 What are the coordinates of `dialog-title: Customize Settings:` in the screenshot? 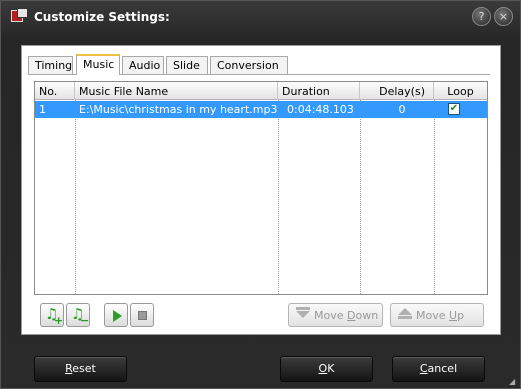 It's located at (102, 17).